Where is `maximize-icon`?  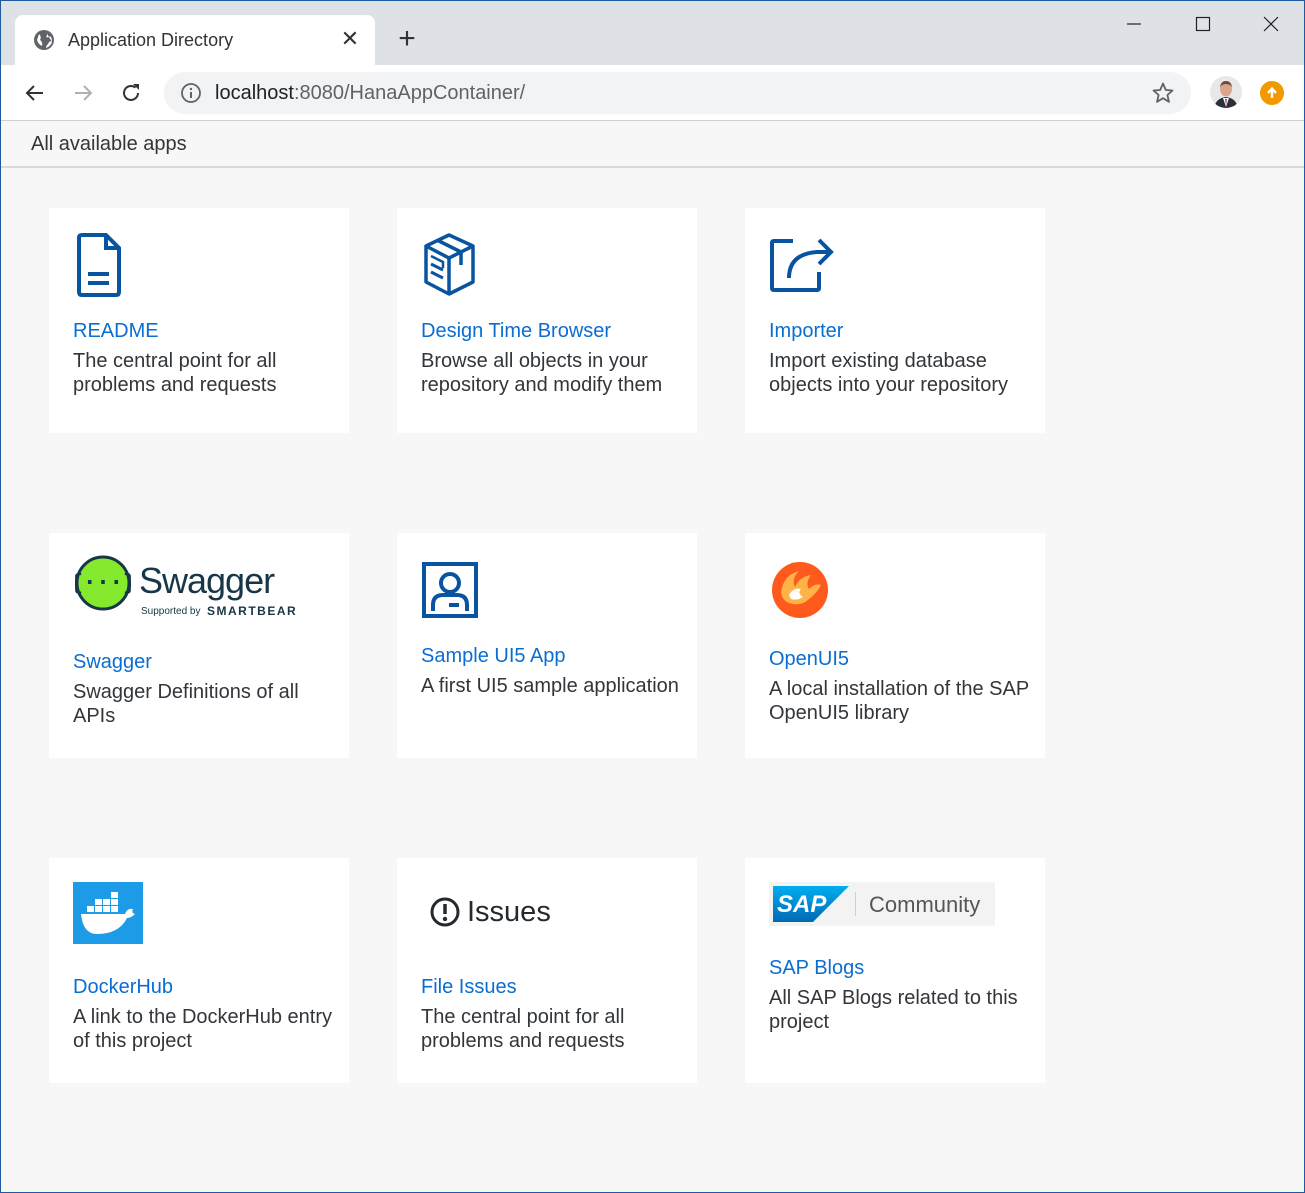
maximize-icon is located at coordinates (1203, 24).